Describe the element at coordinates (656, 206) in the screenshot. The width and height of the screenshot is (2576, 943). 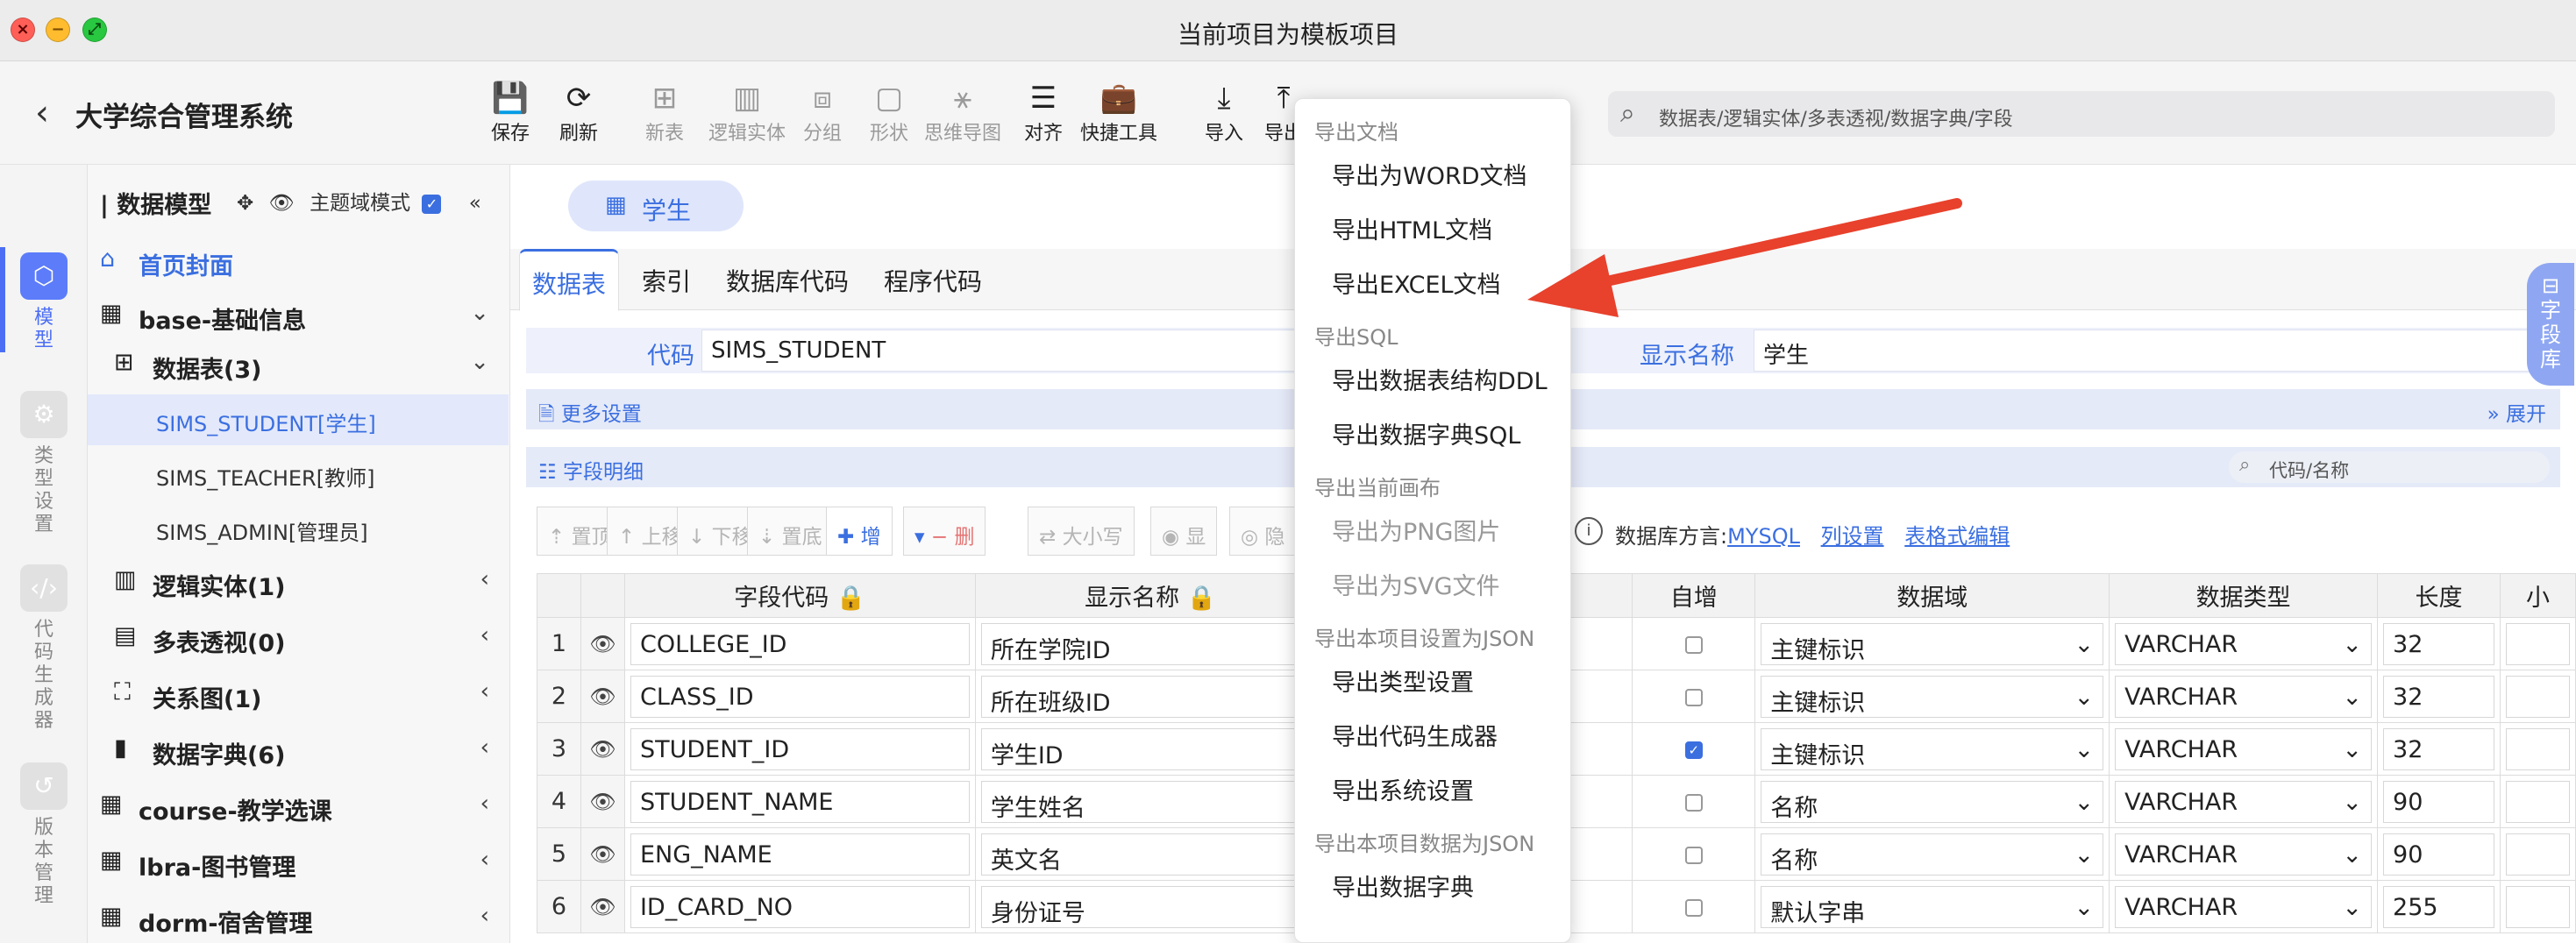
I see `entity-tab-student: ▦ 学生` at that location.